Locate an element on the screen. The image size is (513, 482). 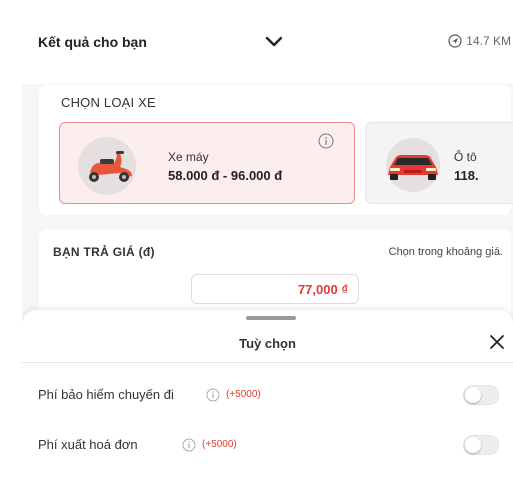
vehicle-name: Ô tô is located at coordinates (465, 157).